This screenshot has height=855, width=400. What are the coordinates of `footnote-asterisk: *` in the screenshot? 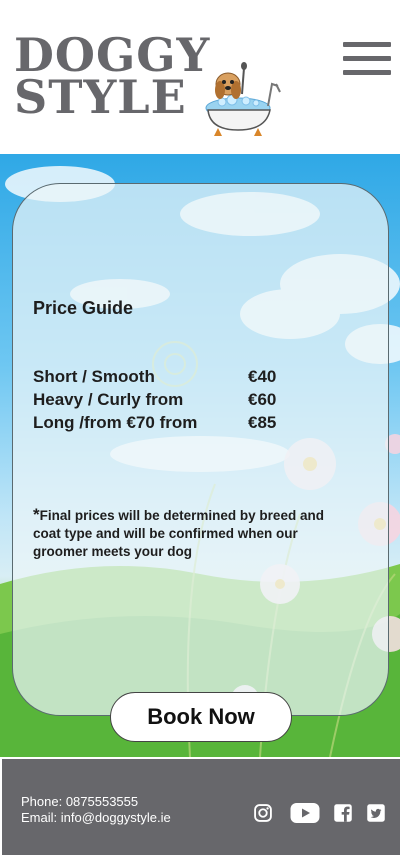 It's located at (36, 514).